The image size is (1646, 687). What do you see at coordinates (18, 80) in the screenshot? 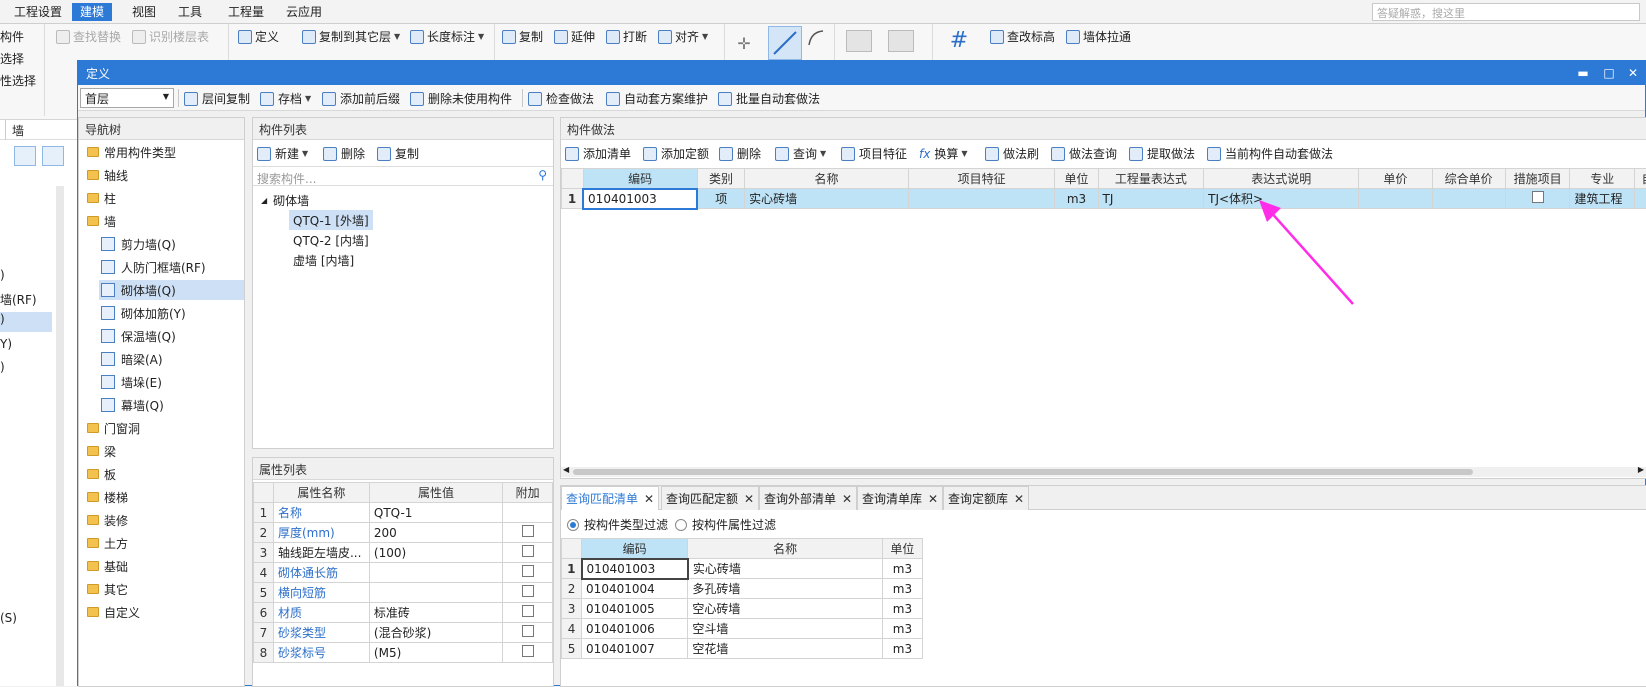
I see `ribbon-left-item-3: 性选择` at bounding box center [18, 80].